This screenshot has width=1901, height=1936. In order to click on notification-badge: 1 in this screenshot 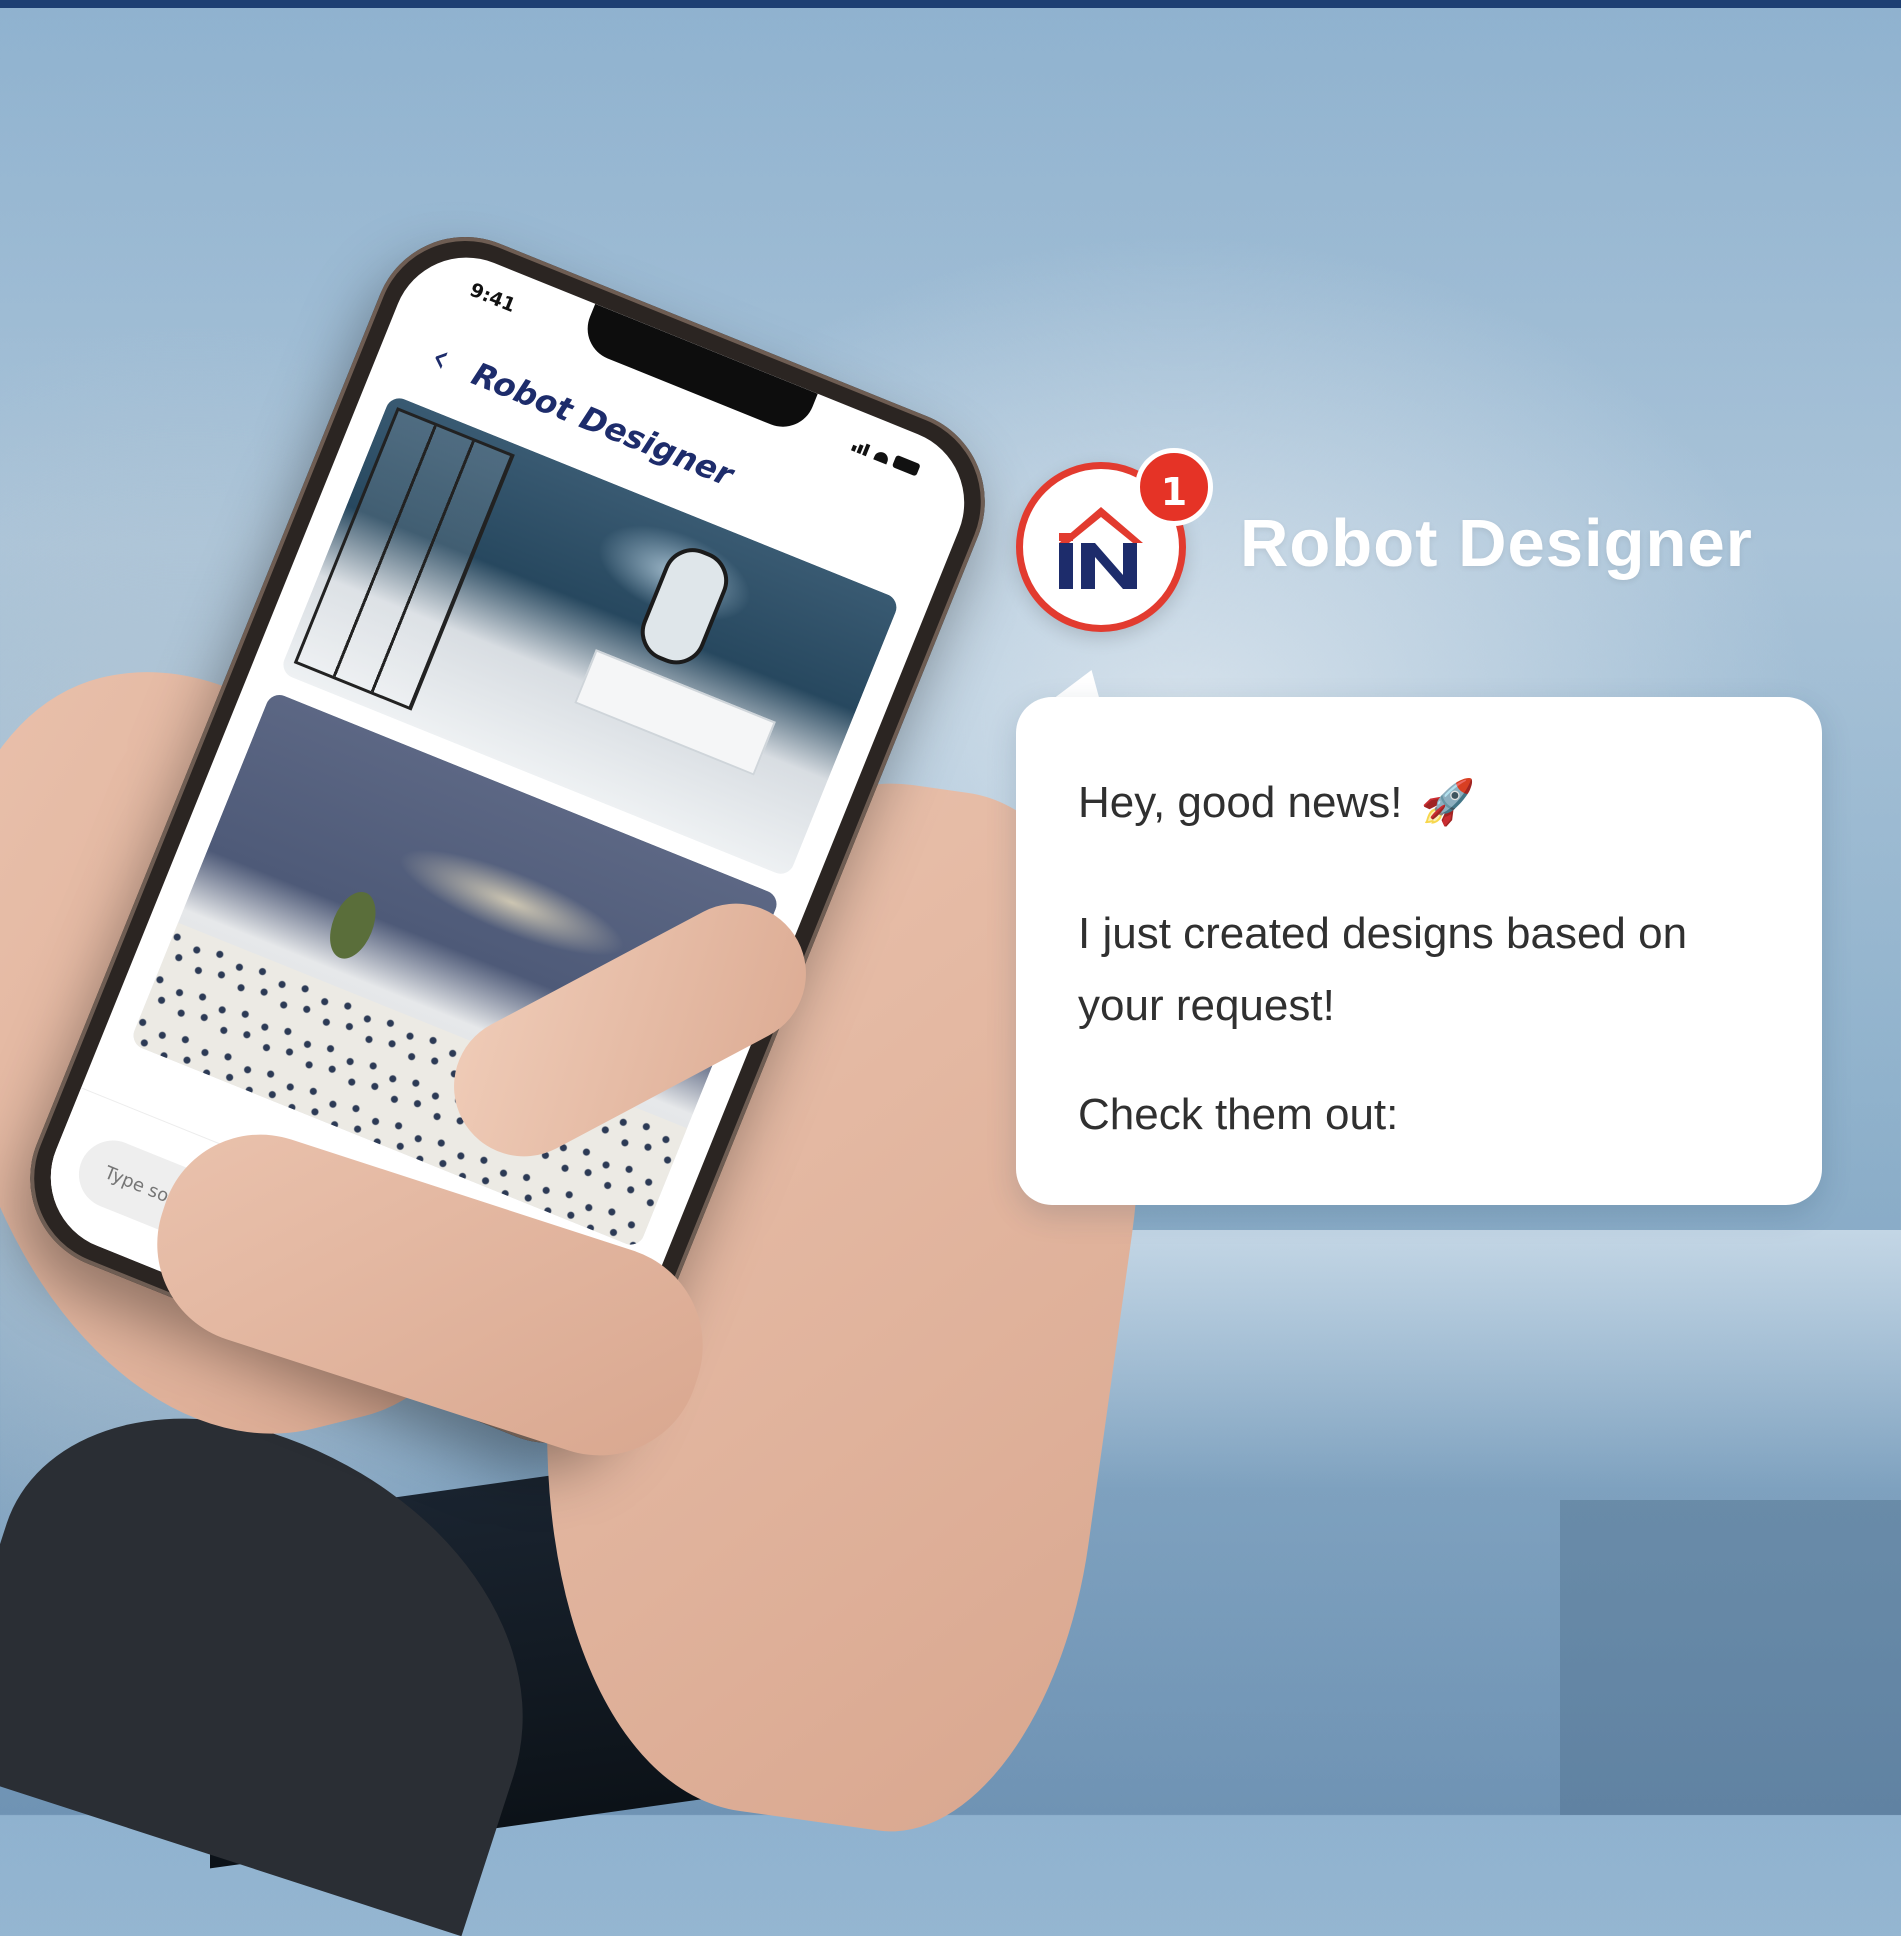, I will do `click(1174, 487)`.